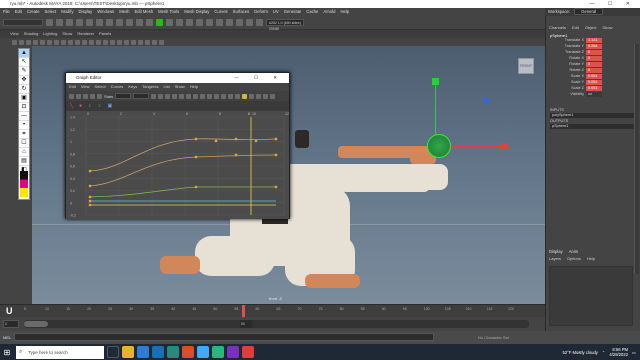 The width and height of the screenshot is (640, 360). I want to click on workspace-selector: Workspace: General, so click(592, 12).